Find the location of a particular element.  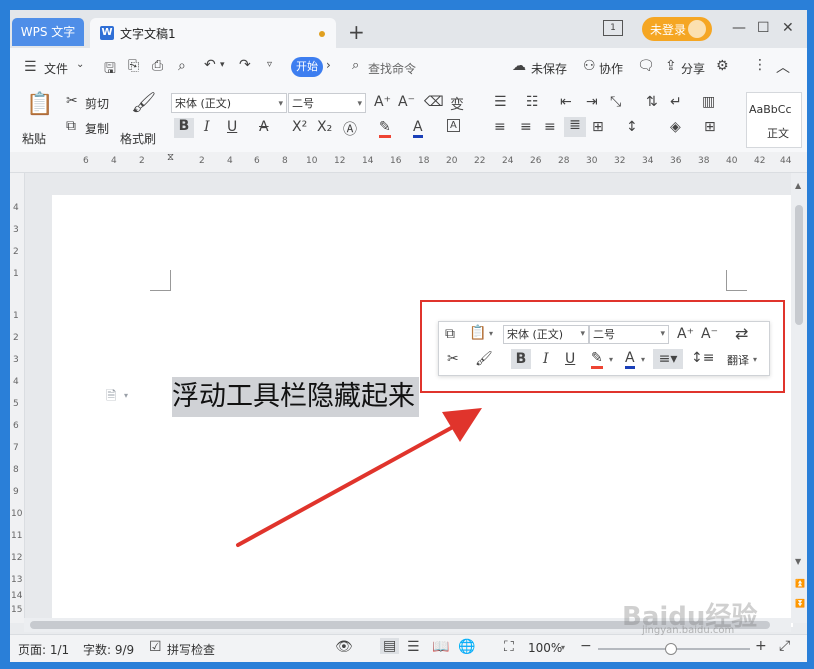

page-view-icon: ▤ is located at coordinates (390, 646).